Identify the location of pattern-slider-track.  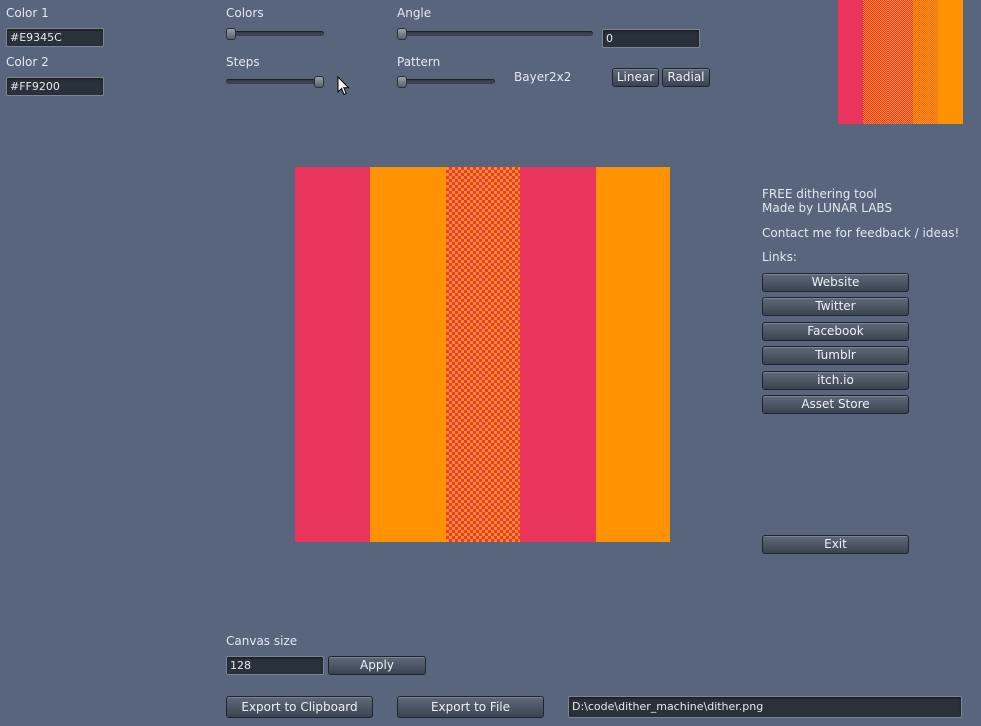
(446, 81).